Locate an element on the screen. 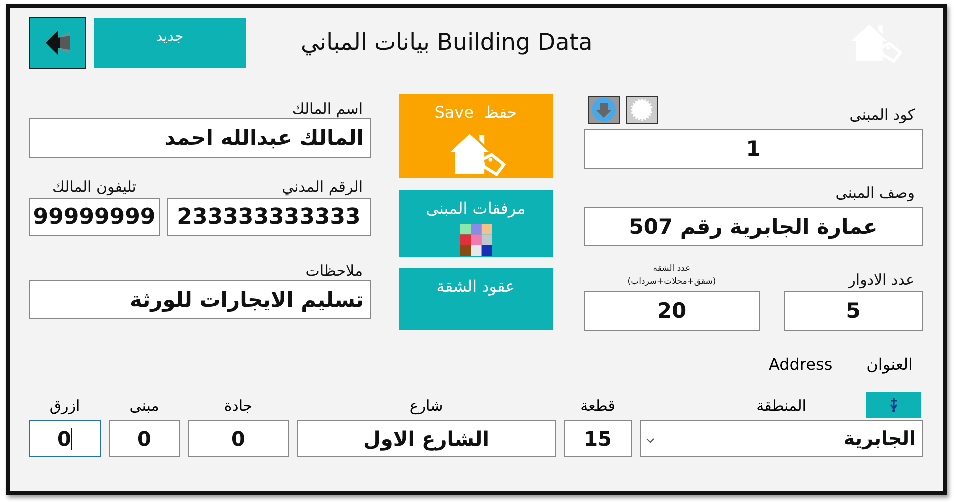 The width and height of the screenshot is (954, 502). building-description-field: عمارة الجابرية رقم 507 is located at coordinates (753, 226).